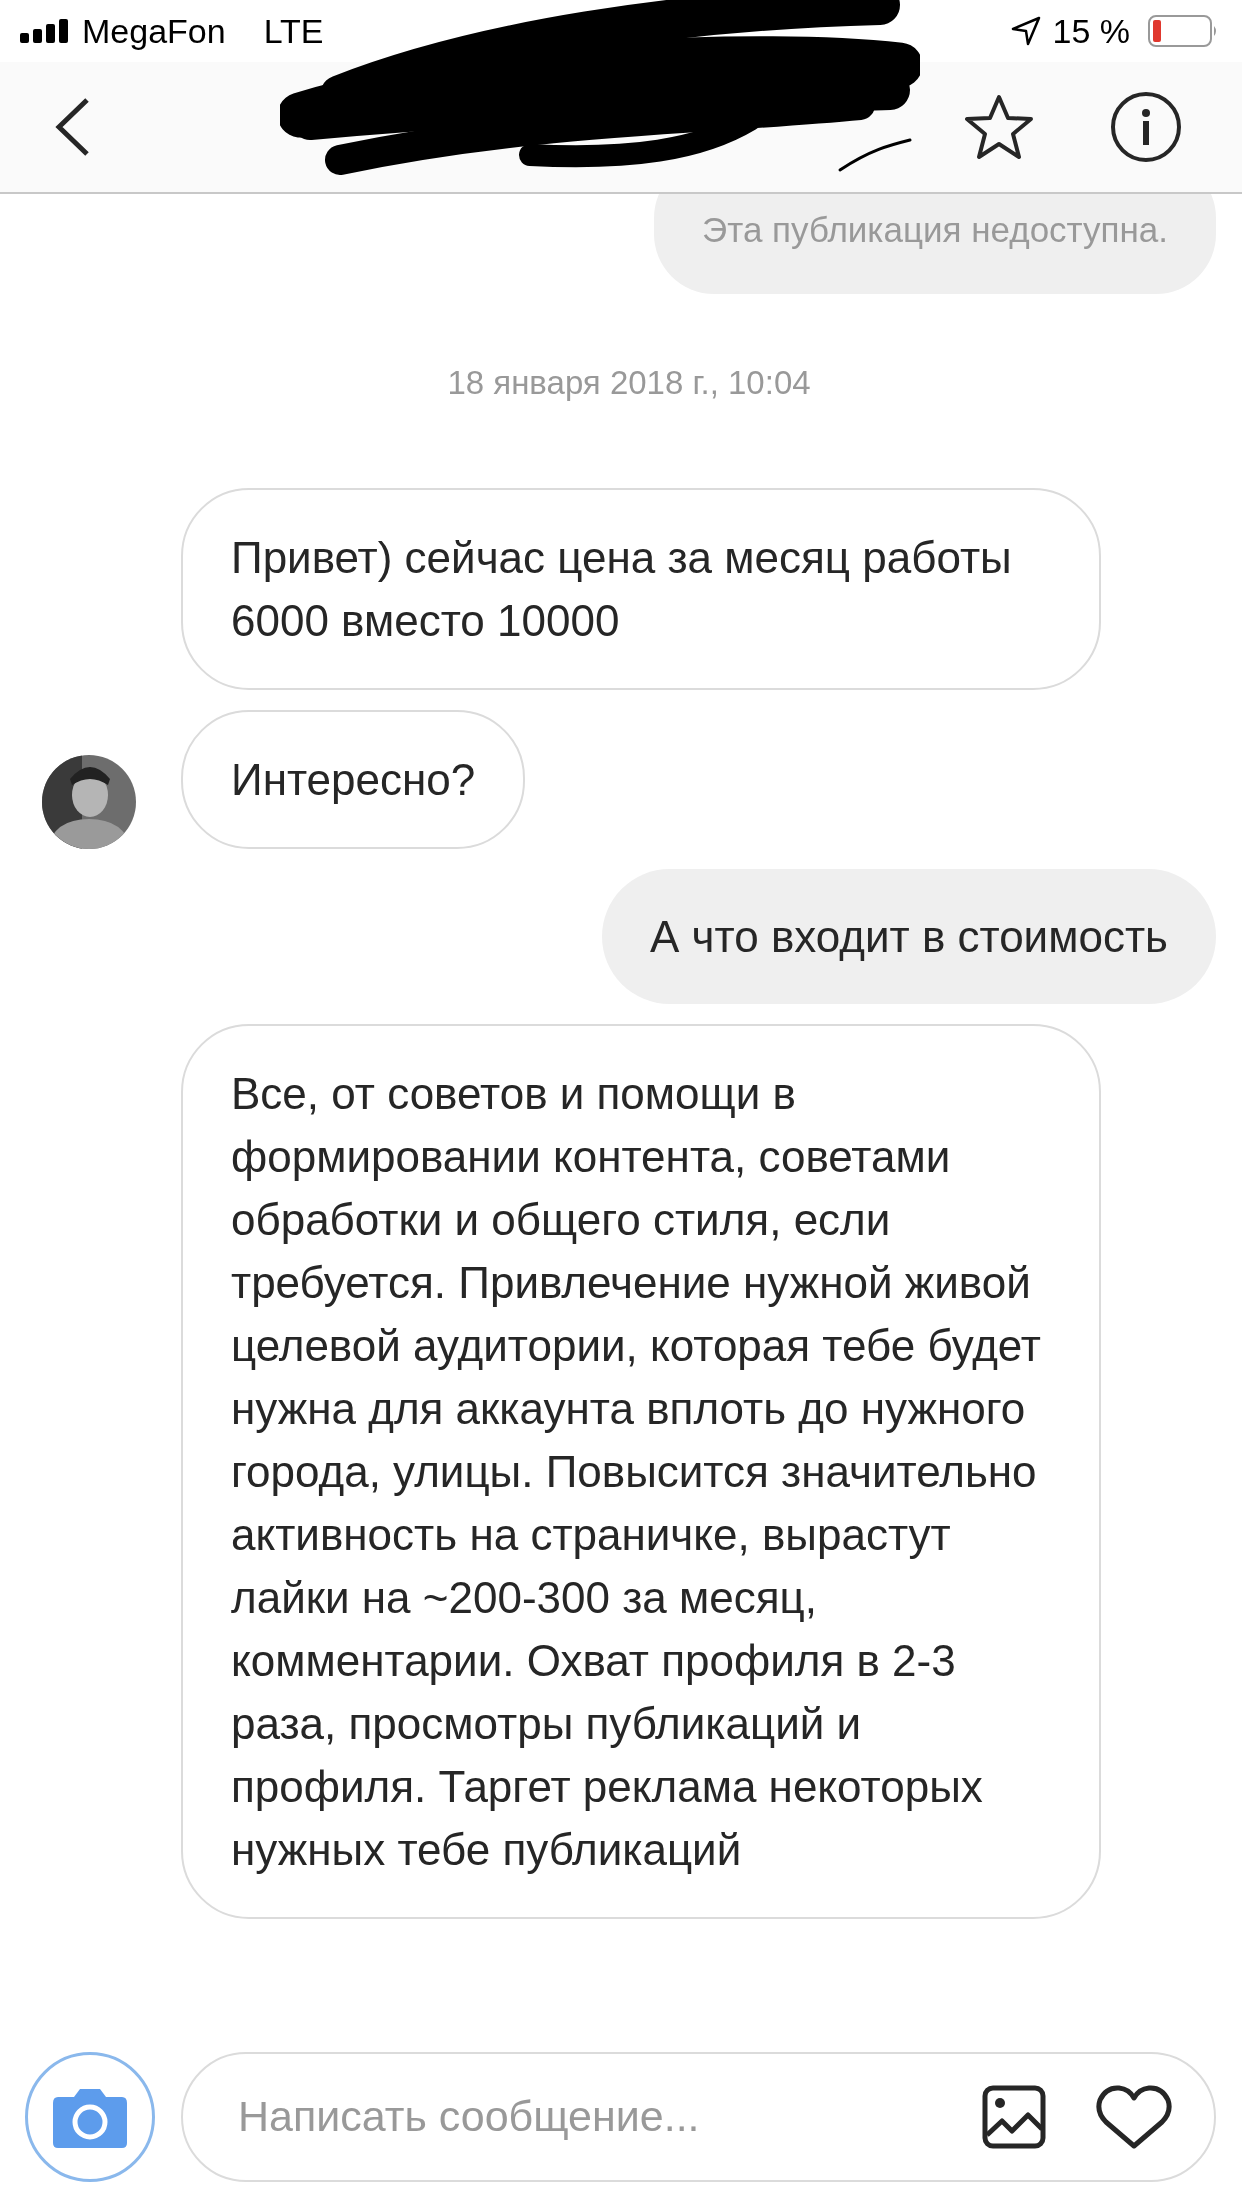  What do you see at coordinates (293, 31) in the screenshot?
I see `network-type: LTE` at bounding box center [293, 31].